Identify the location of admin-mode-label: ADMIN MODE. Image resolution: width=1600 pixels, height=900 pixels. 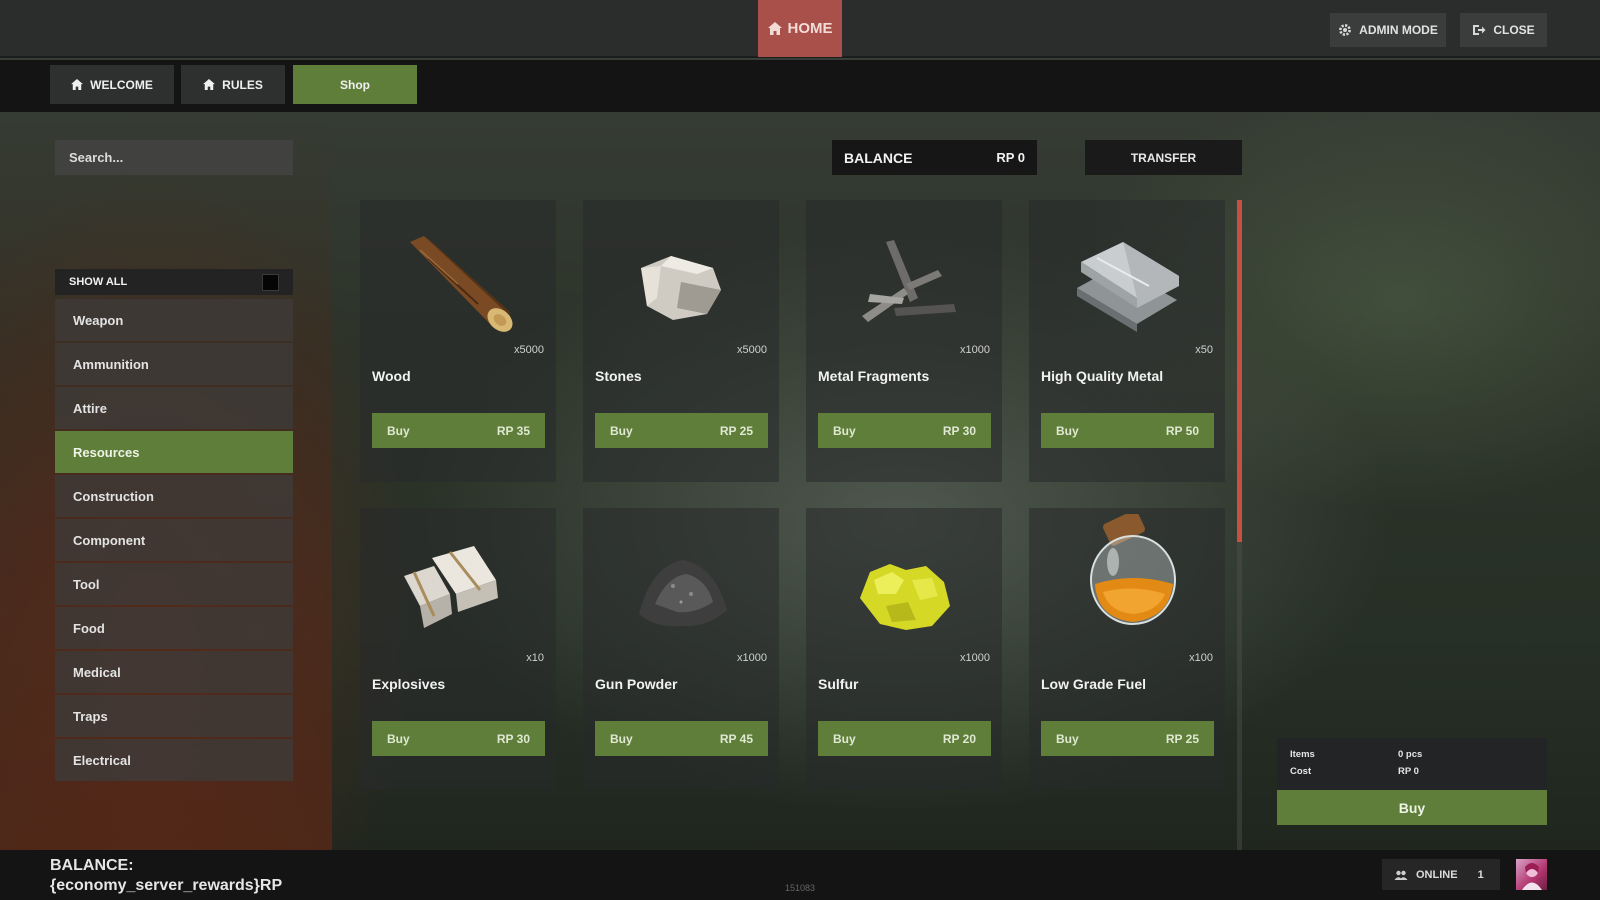
(1398, 30).